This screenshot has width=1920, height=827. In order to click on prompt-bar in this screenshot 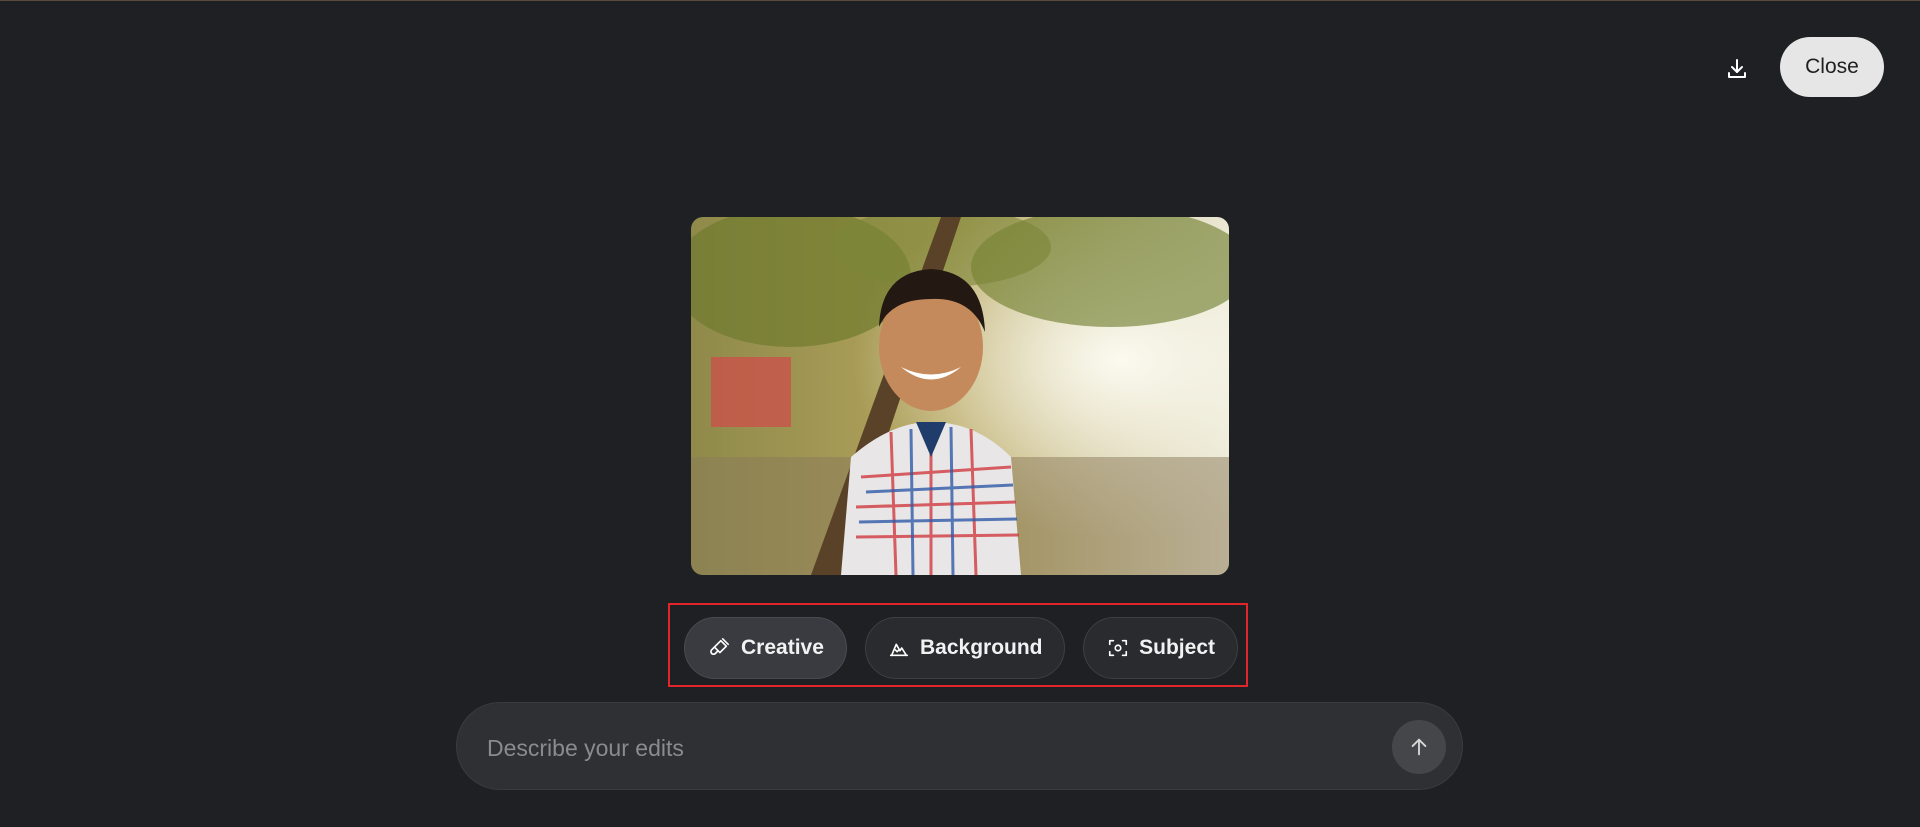, I will do `click(959, 746)`.